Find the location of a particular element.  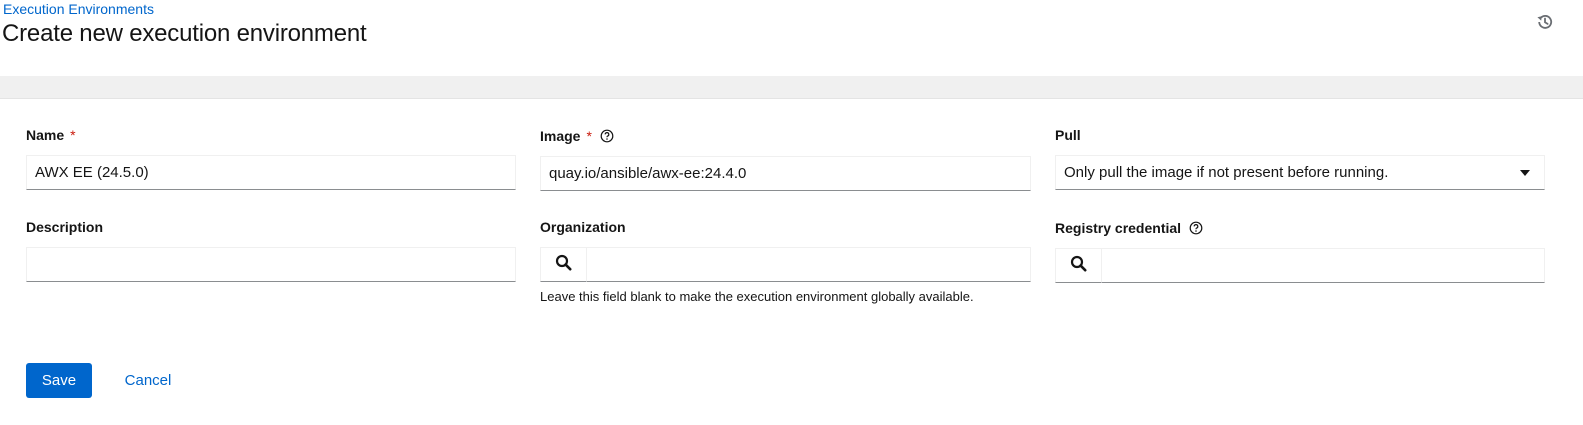

registry-credential-input is located at coordinates (1323, 265).